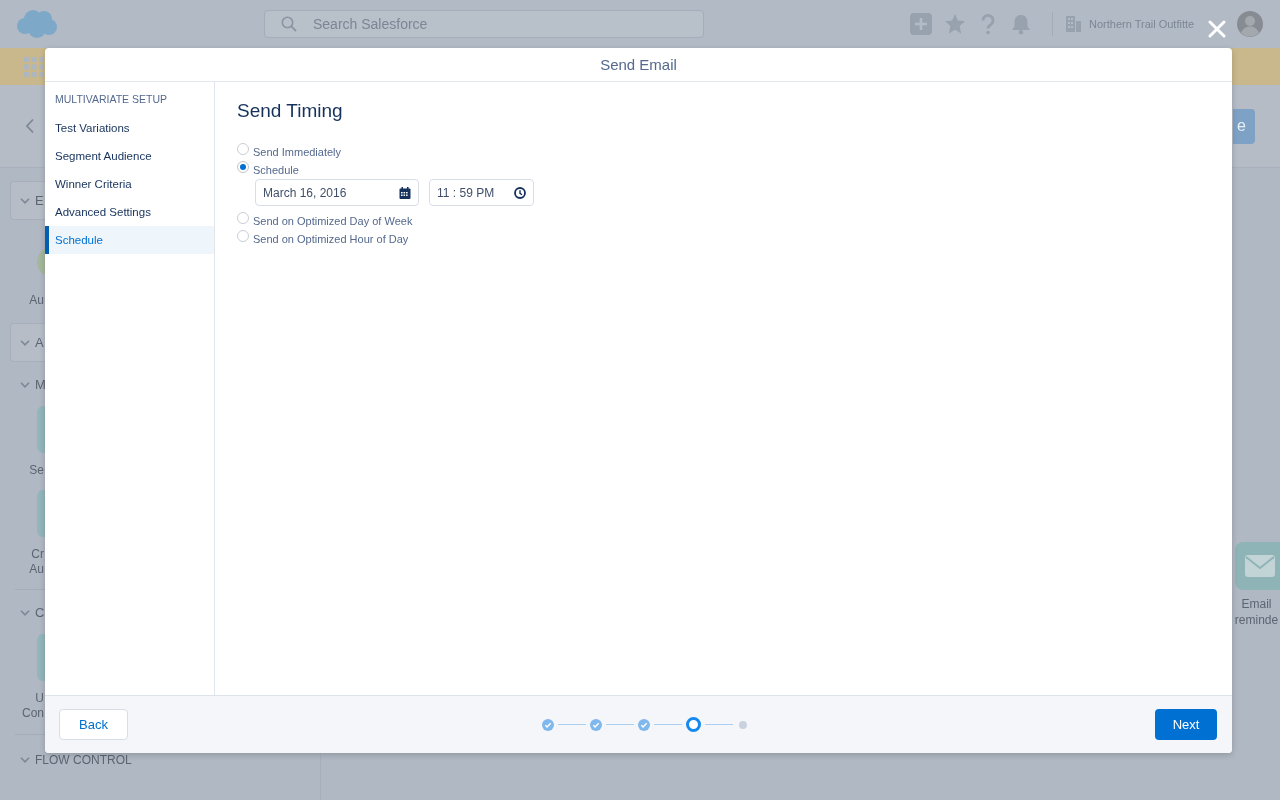  Describe the element at coordinates (405, 192) in the screenshot. I see `calendar-icon` at that location.